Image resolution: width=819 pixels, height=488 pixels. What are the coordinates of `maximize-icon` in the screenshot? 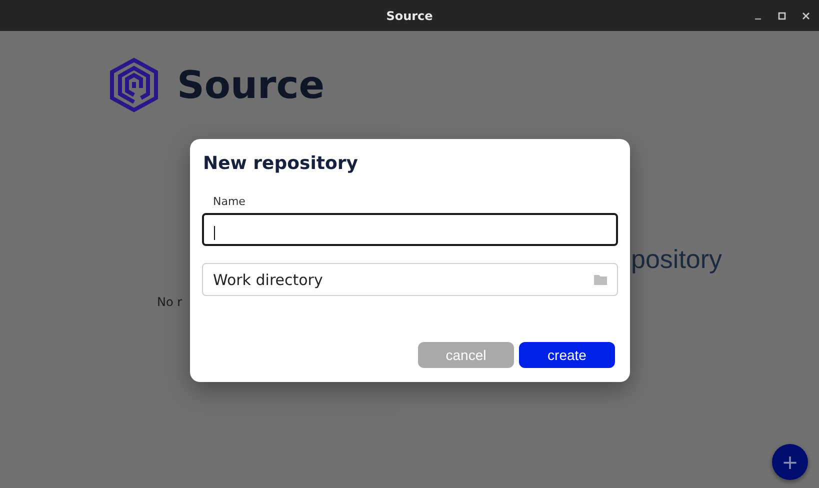 It's located at (782, 15).